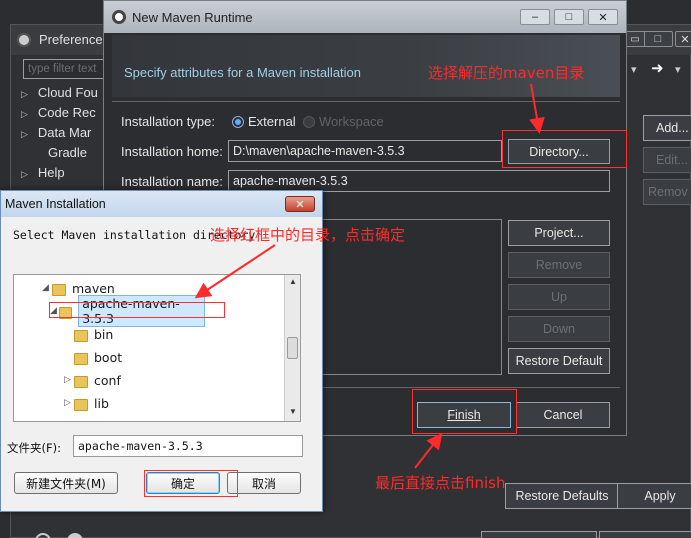 Image resolution: width=691 pixels, height=538 pixels. I want to click on arrow-to-directory, so click(537, 108).